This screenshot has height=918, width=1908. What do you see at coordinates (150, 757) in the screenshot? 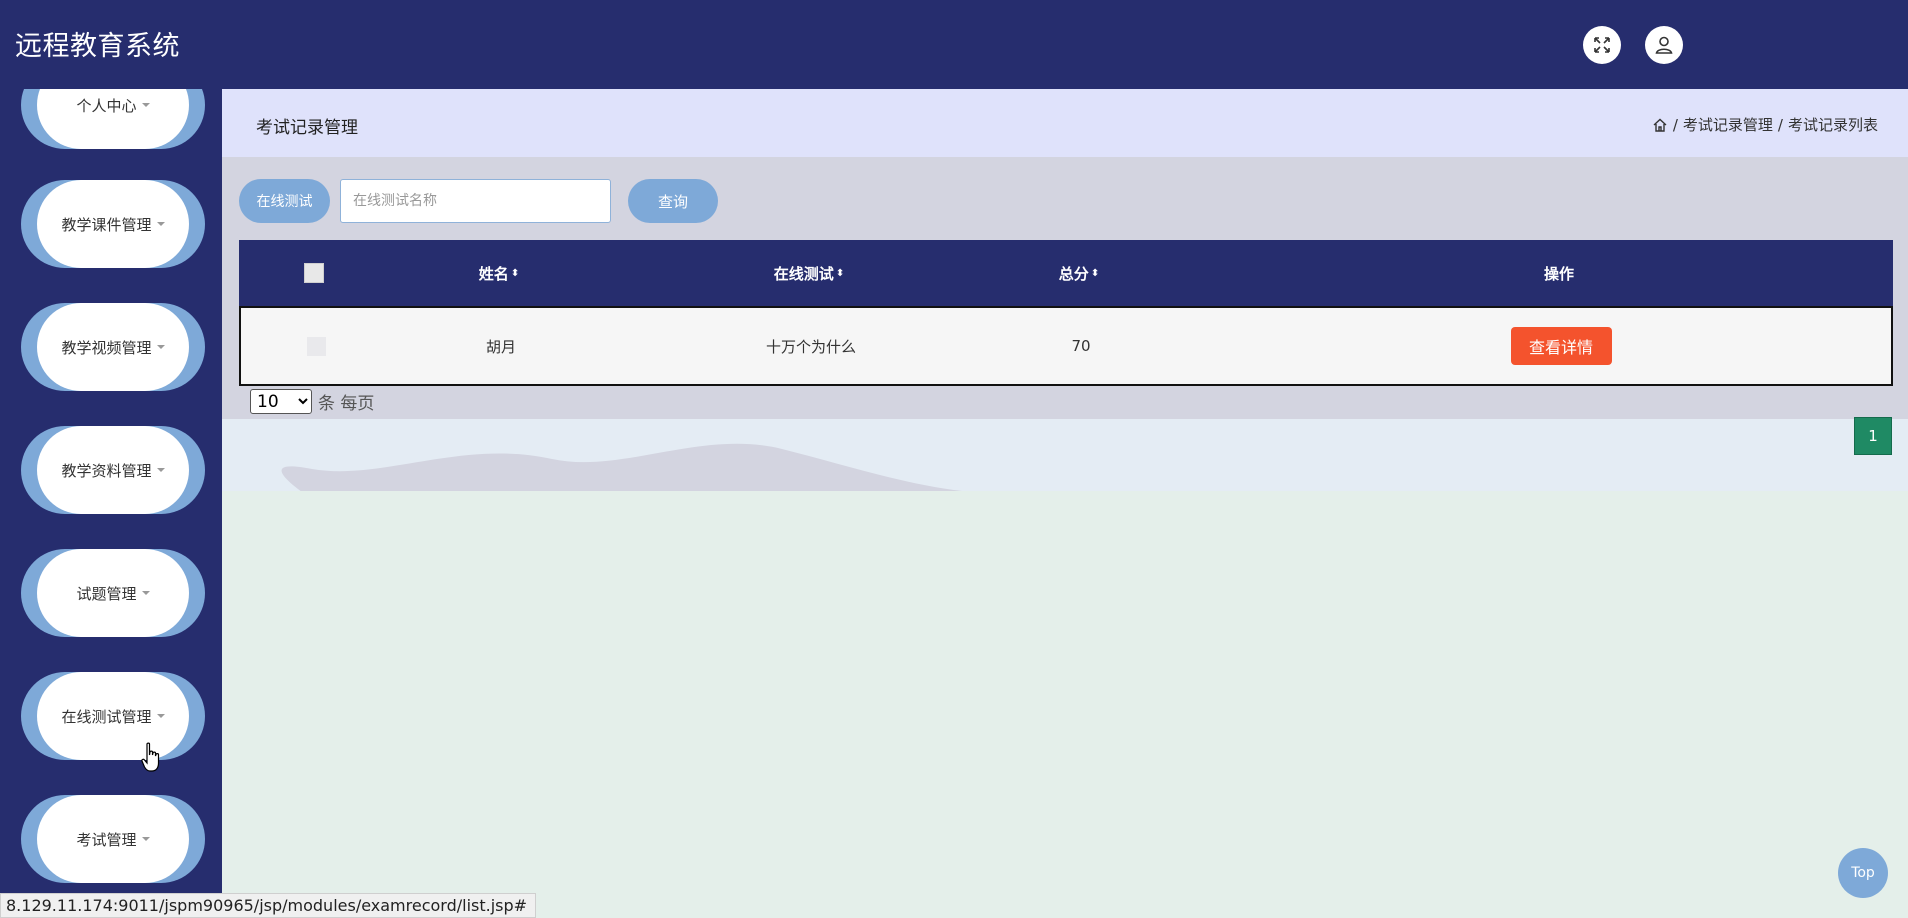
I see `hand-cursor-icon` at bounding box center [150, 757].